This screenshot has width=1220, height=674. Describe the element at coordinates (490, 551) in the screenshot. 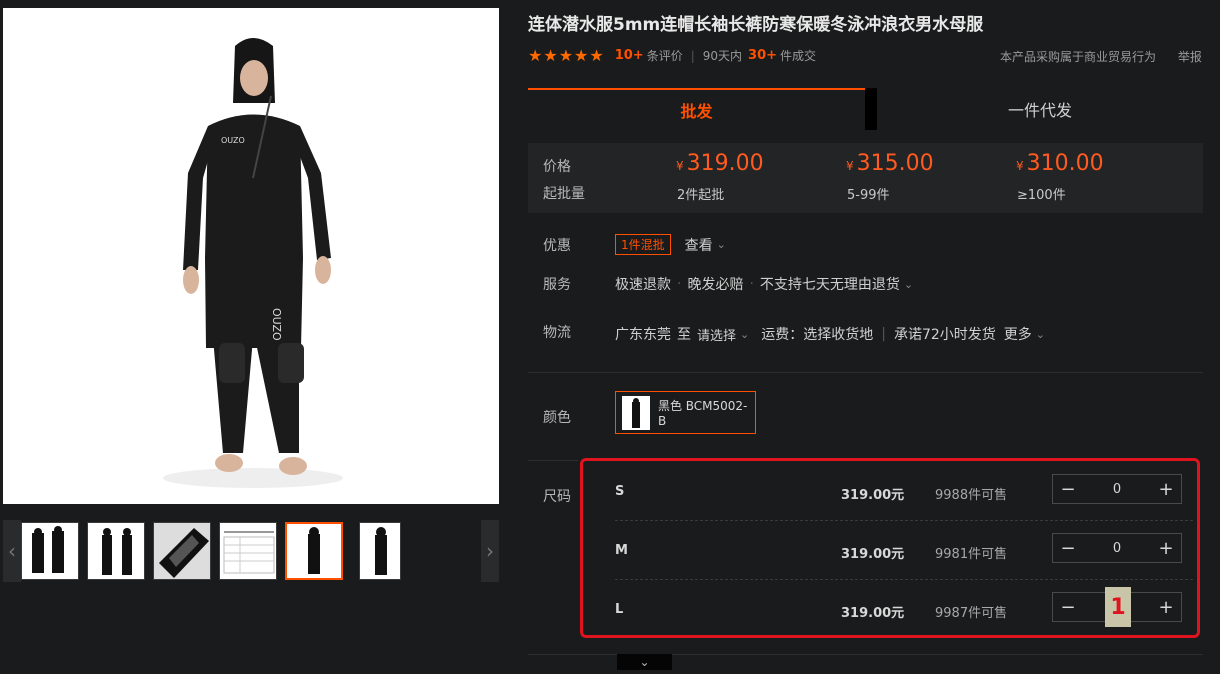

I see `thumb-next-icon: ›` at that location.